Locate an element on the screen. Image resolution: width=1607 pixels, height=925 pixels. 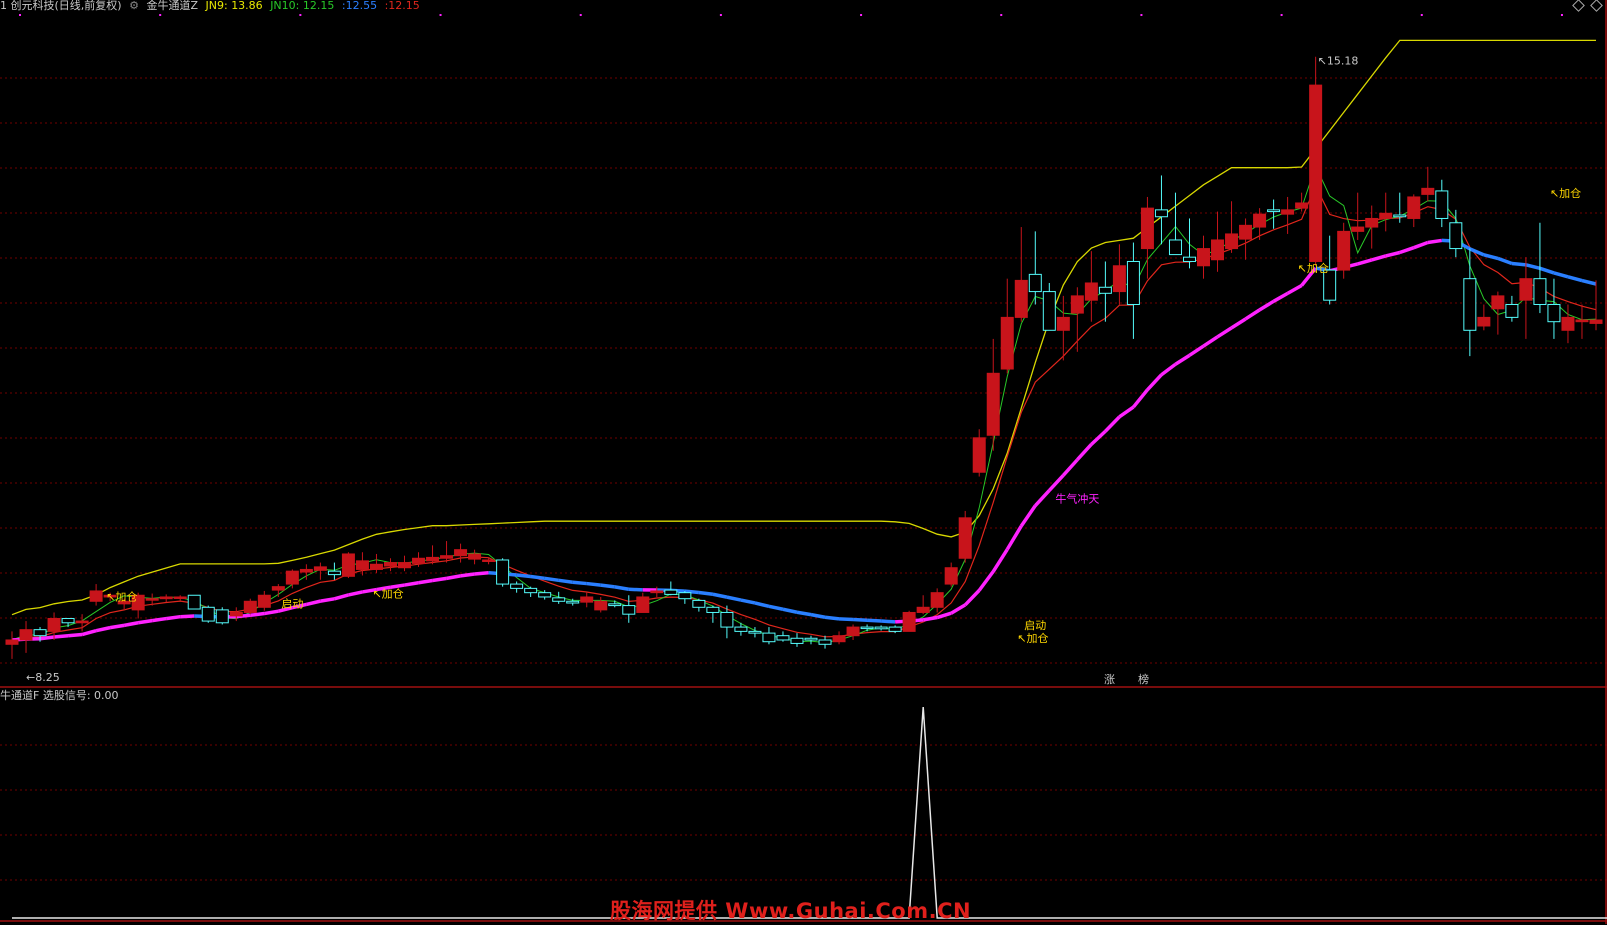
stock-title: 1 创元科技(日线,前复权) is located at coordinates (61, 6).